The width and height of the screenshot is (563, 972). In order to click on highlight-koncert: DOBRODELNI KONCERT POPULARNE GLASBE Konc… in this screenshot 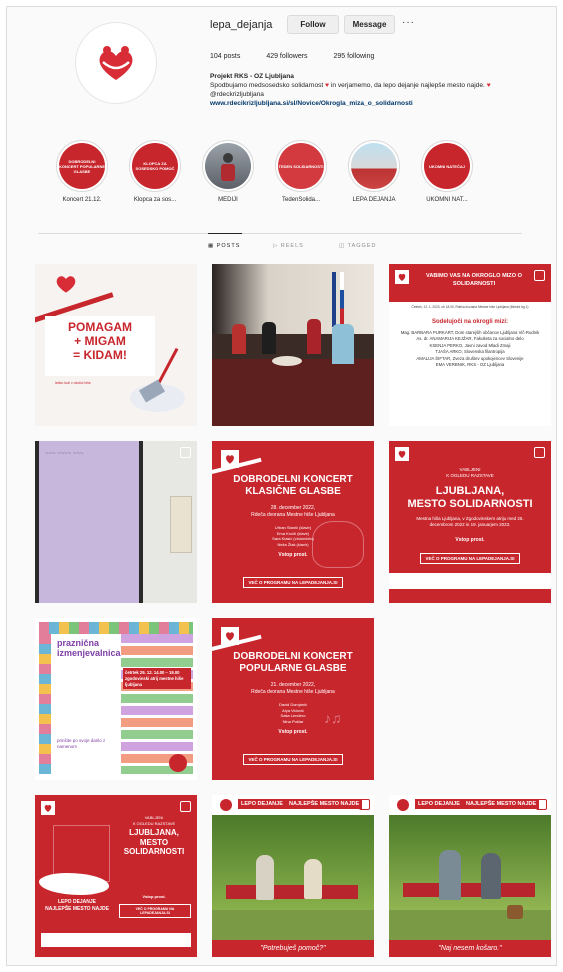, I will do `click(82, 171)`.